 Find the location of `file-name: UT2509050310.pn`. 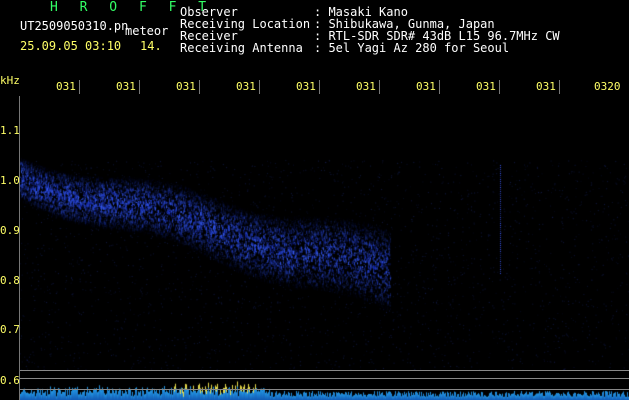

file-name: UT2509050310.pn is located at coordinates (74, 26).